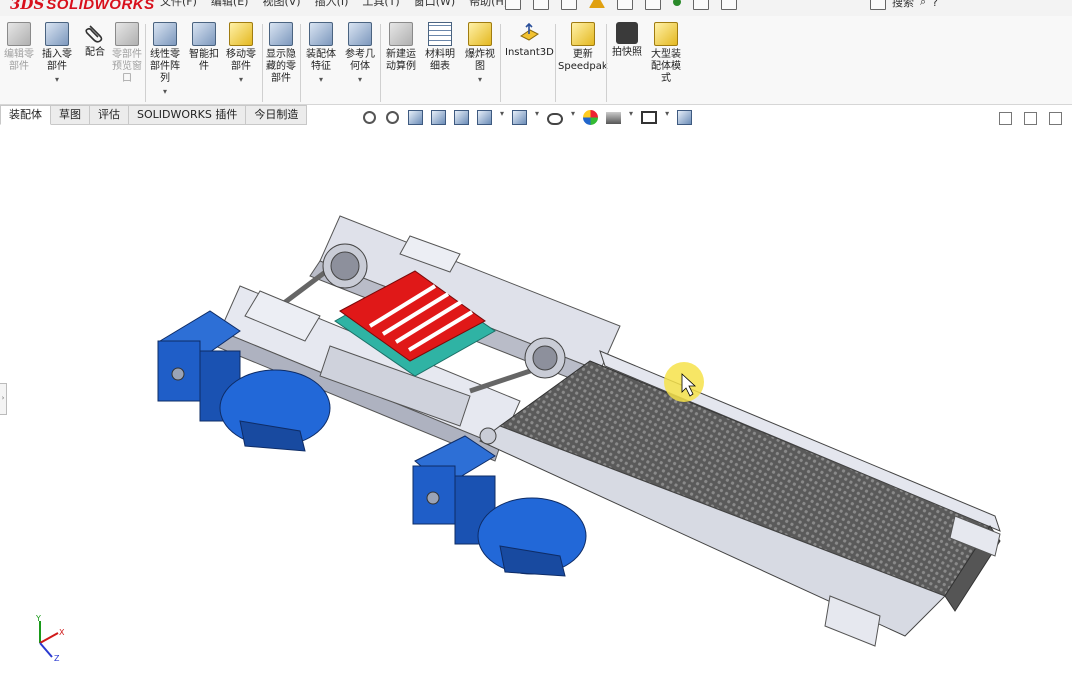 This screenshot has width=1072, height=674. I want to click on dynamic-annotation-icon, so click(461, 117).